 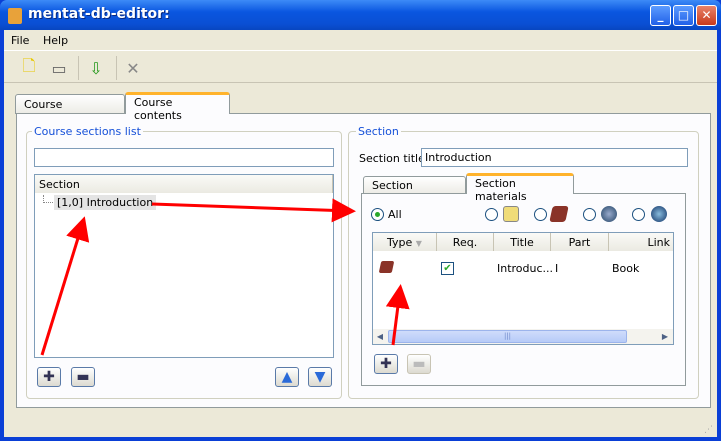 What do you see at coordinates (520, 188) in the screenshot?
I see `tab-section-materials: Section materials` at bounding box center [520, 188].